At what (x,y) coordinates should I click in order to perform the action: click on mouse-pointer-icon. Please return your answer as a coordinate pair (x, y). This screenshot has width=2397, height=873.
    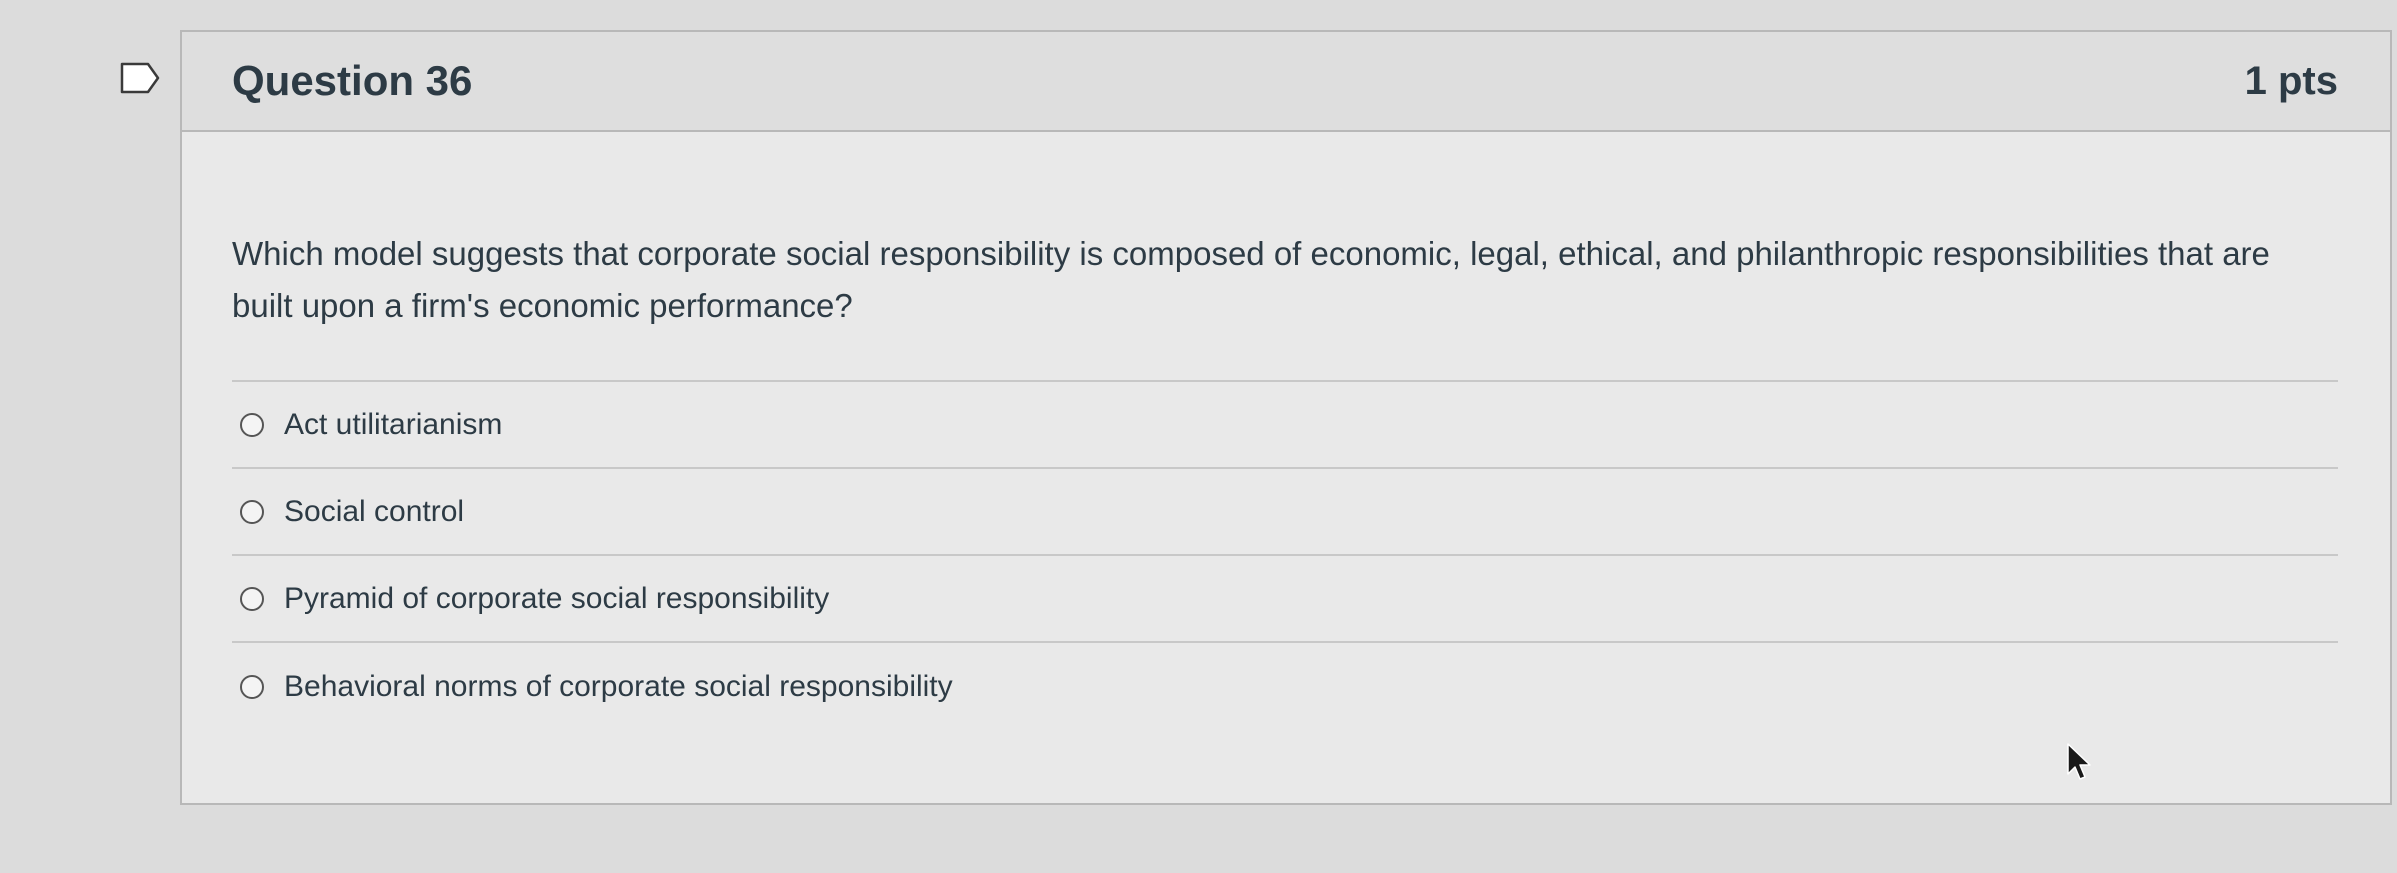
    Looking at the image, I should click on (2079, 761).